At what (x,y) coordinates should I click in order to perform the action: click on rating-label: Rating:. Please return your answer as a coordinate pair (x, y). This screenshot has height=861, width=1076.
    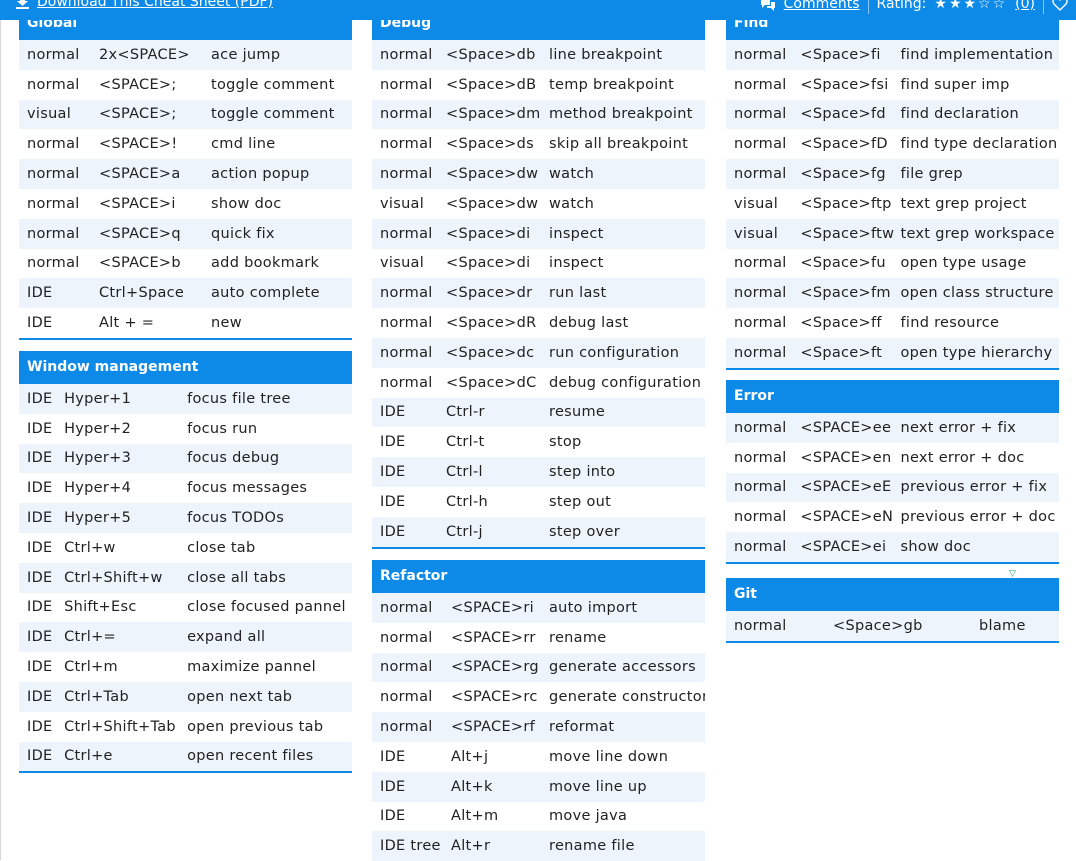
    Looking at the image, I should click on (901, 6).